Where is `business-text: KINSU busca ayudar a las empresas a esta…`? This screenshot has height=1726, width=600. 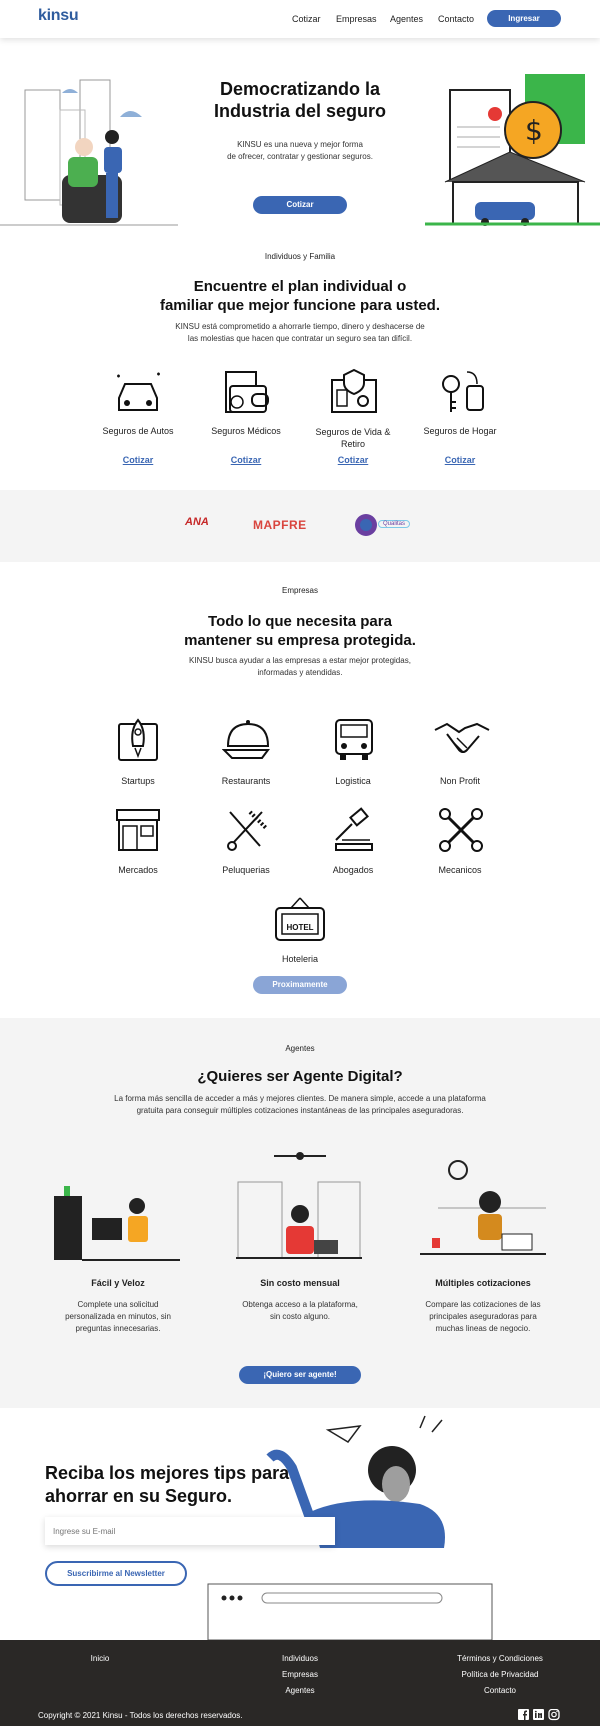
business-text: KINSU busca ayudar a las empresas a esta… is located at coordinates (300, 666).